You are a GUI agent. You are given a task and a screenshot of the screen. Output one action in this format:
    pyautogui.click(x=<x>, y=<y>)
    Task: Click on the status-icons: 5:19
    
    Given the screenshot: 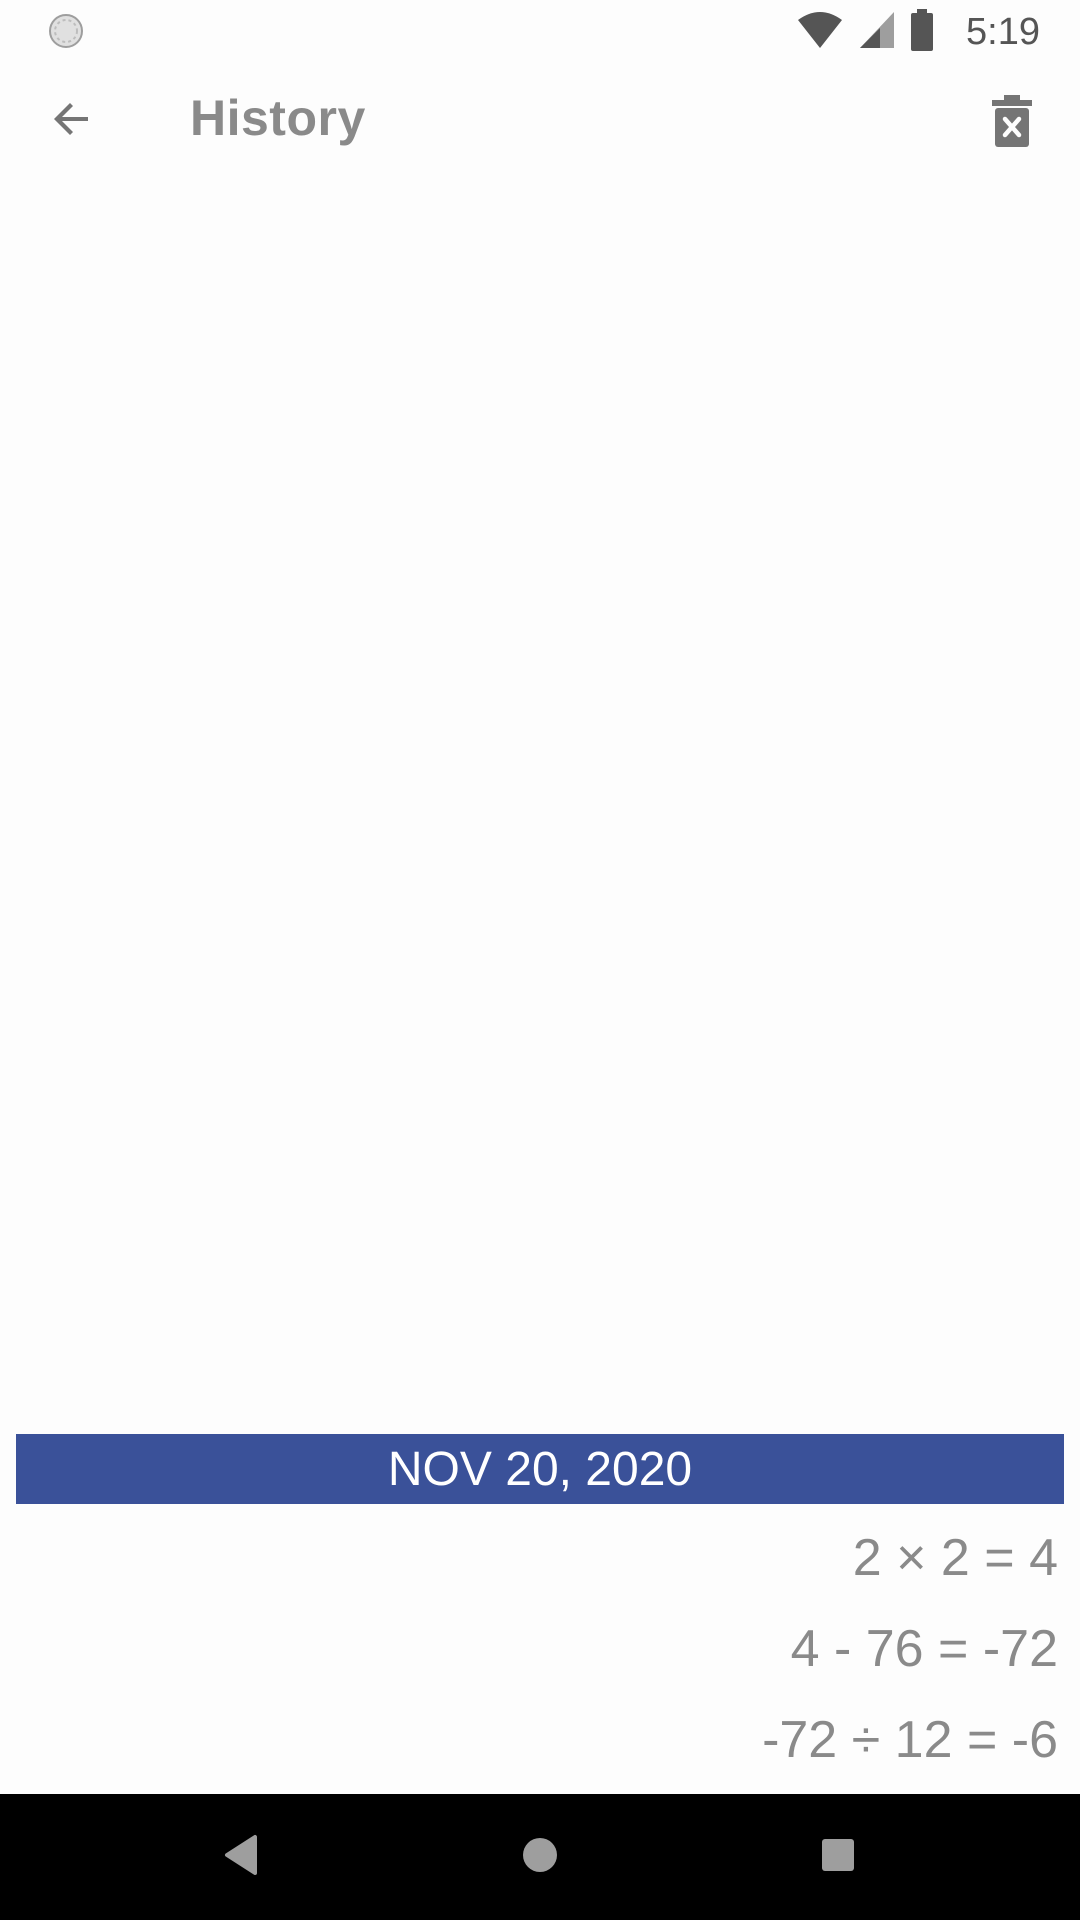 What is the action you would take?
    pyautogui.click(x=918, y=32)
    